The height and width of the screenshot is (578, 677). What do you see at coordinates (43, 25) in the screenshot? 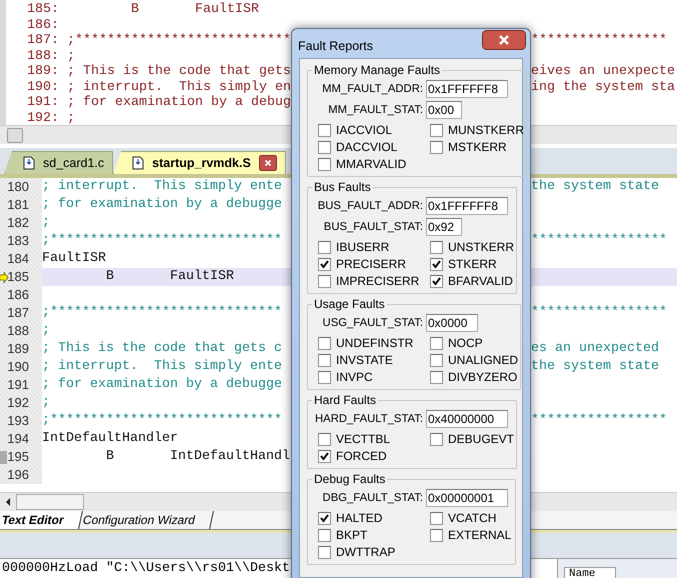
I see `line-number: 186:` at bounding box center [43, 25].